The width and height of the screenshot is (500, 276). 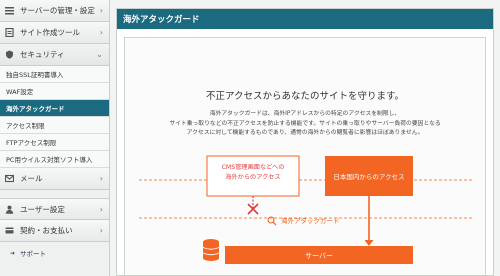 What do you see at coordinates (50, 32) in the screenshot?
I see `nav-site-tools-label: サイト作成ツール` at bounding box center [50, 32].